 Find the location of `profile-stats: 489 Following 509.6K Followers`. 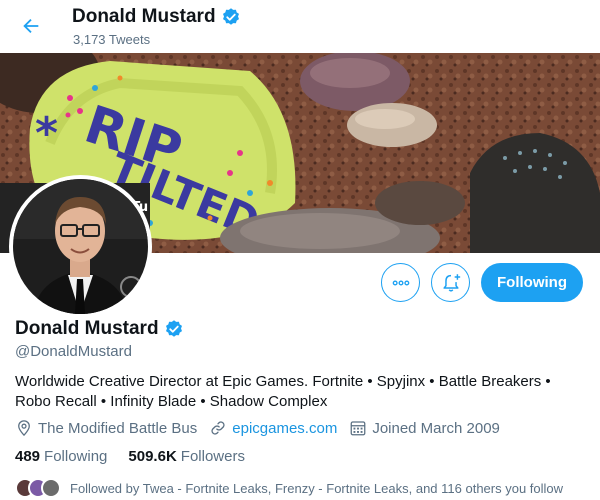

profile-stats: 489 Following 509.6K Followers is located at coordinates (130, 456).